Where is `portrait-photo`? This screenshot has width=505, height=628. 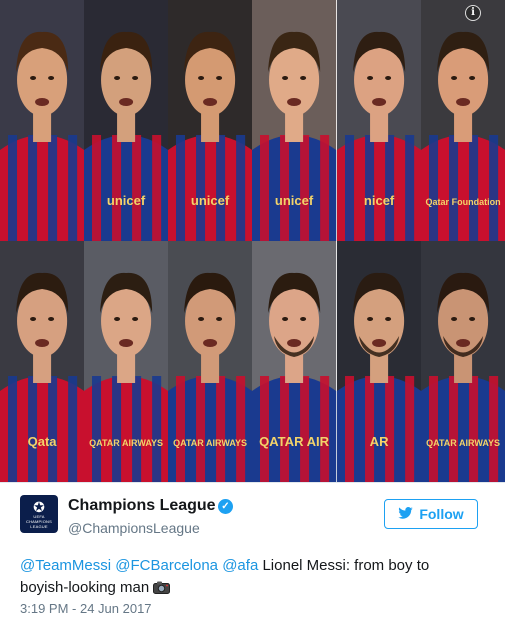
portrait-photo is located at coordinates (42, 120).